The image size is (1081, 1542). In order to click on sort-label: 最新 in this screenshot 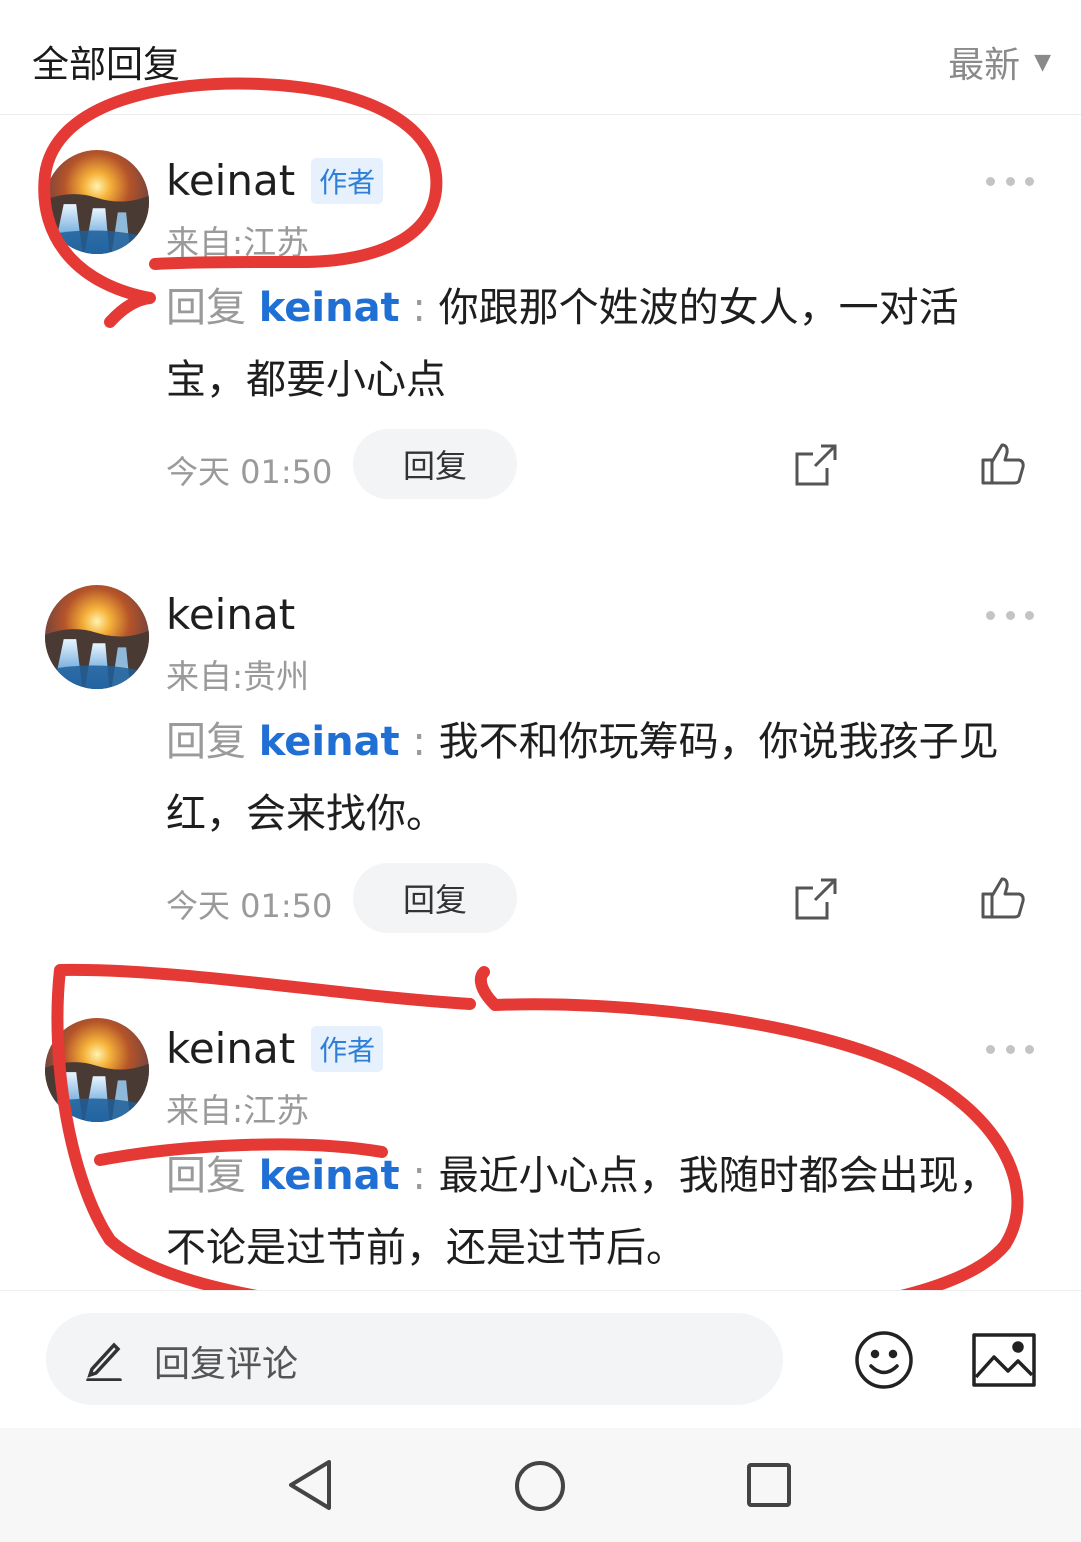, I will do `click(984, 65)`.